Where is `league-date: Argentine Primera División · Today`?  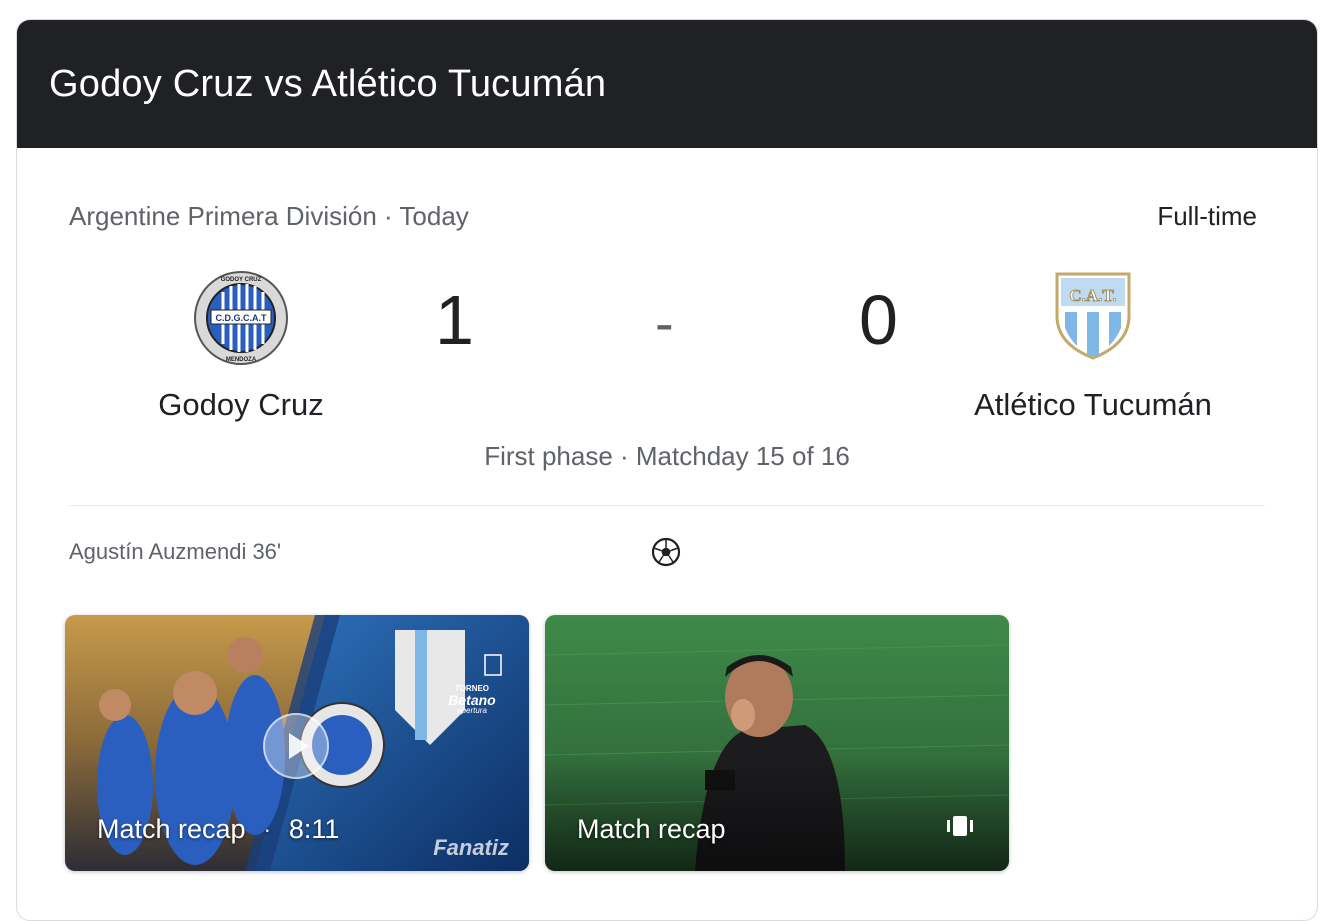 league-date: Argentine Primera División · Today is located at coordinates (269, 216).